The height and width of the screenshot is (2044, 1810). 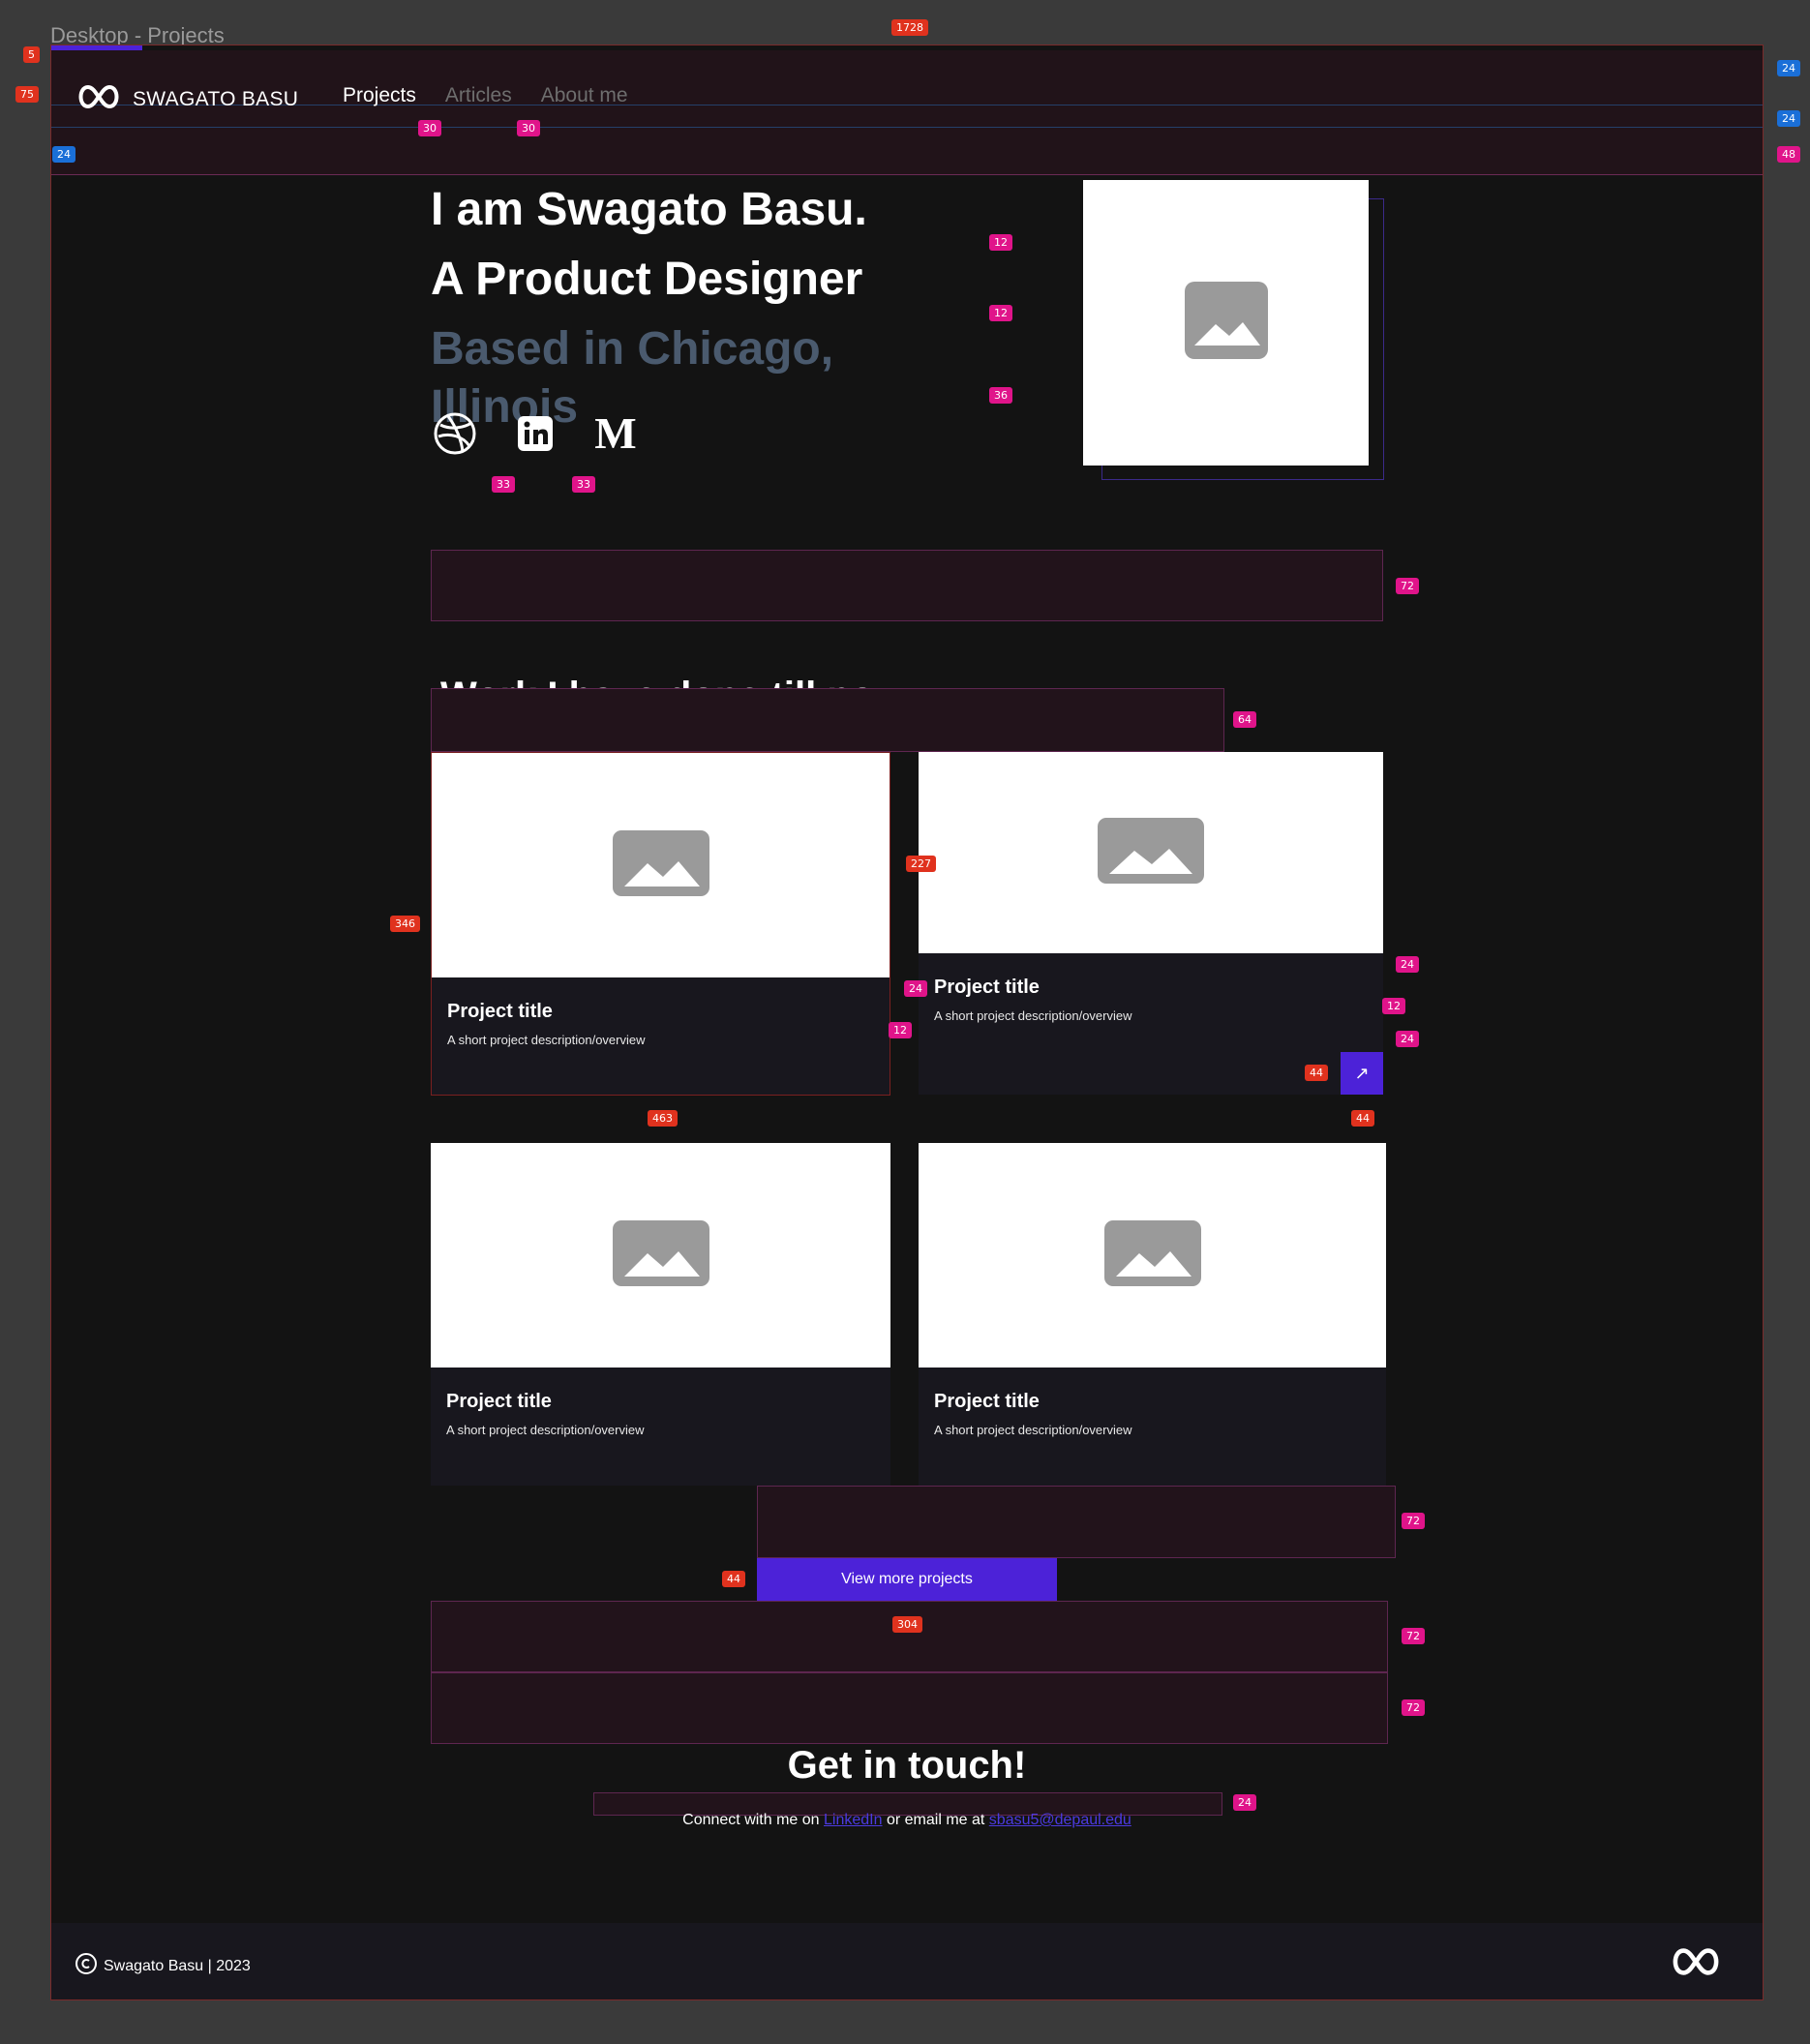 What do you see at coordinates (907, 1961) in the screenshot?
I see `footer: Swagato Basu | 2023` at bounding box center [907, 1961].